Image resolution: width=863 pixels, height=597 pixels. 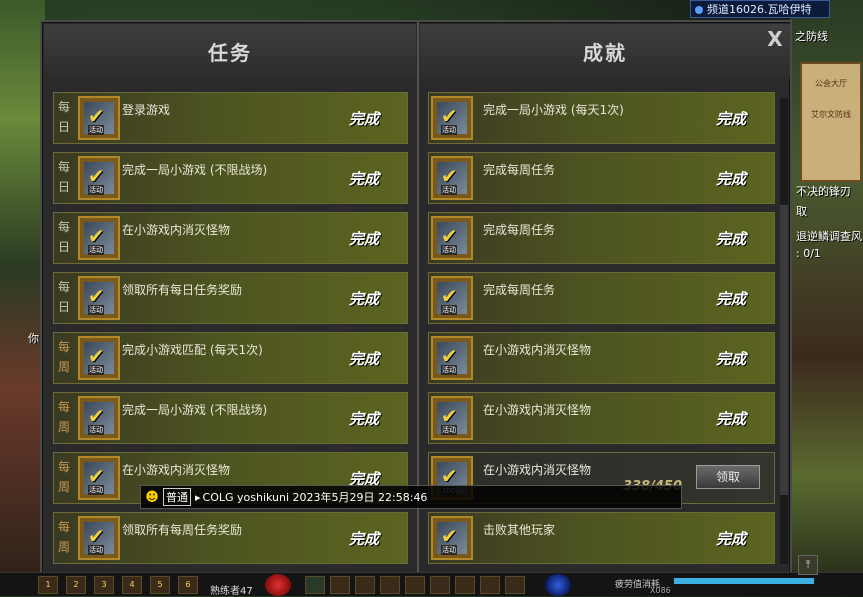 I want to click on hotbar-slot: 6, so click(x=188, y=585).